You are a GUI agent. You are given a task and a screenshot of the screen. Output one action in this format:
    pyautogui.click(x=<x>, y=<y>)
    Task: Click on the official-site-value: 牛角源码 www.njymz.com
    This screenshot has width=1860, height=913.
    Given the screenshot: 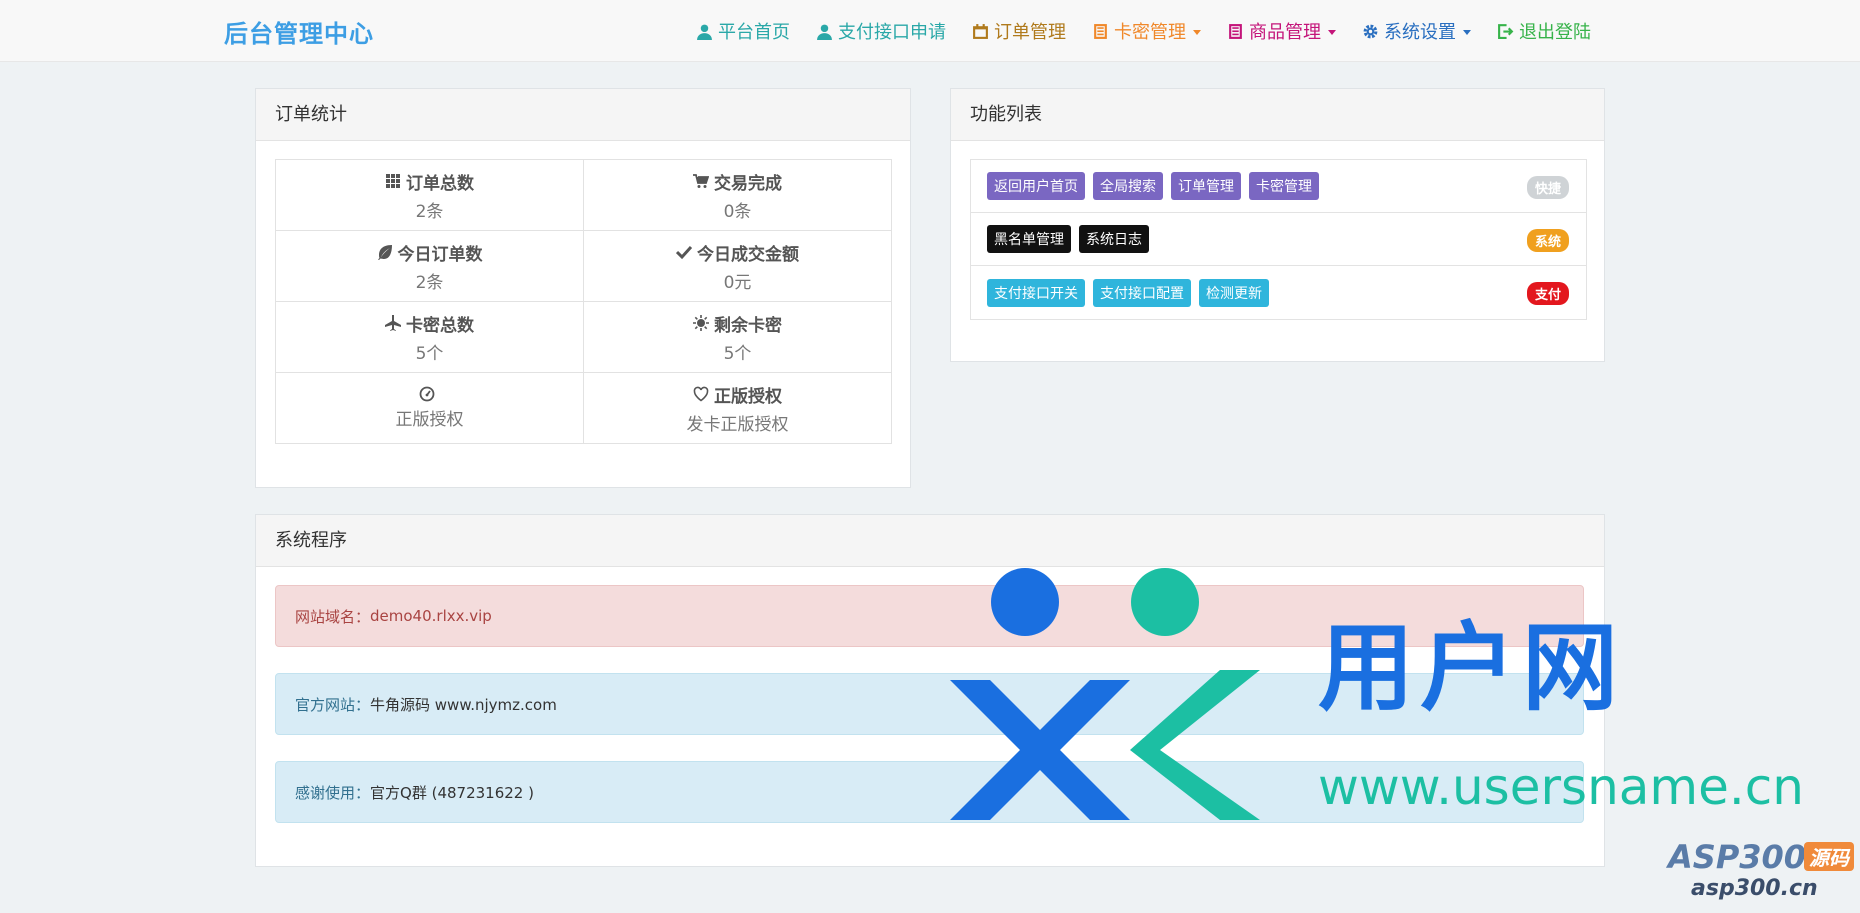 What is the action you would take?
    pyautogui.click(x=463, y=704)
    